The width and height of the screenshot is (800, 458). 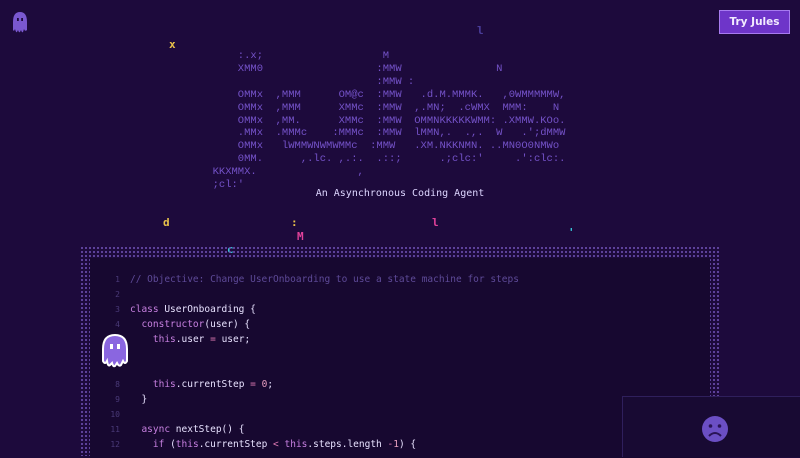 What do you see at coordinates (115, 414) in the screenshot?
I see `line-number: 10` at bounding box center [115, 414].